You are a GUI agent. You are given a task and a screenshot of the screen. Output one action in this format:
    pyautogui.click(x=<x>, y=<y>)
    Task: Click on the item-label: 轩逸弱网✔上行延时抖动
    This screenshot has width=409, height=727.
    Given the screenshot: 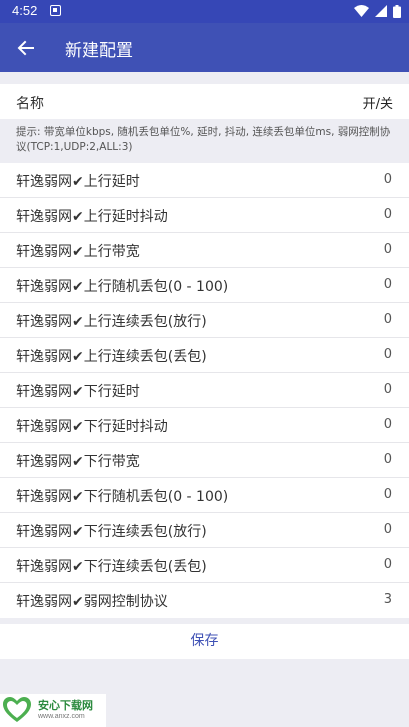 What is the action you would take?
    pyautogui.click(x=92, y=217)
    